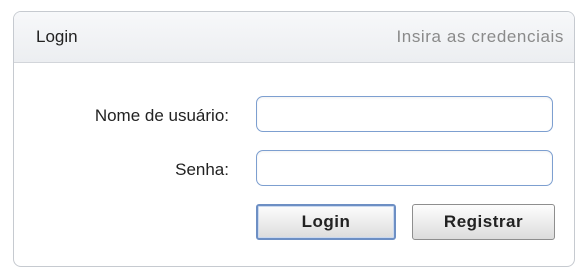  What do you see at coordinates (404, 168) in the screenshot?
I see `password-input` at bounding box center [404, 168].